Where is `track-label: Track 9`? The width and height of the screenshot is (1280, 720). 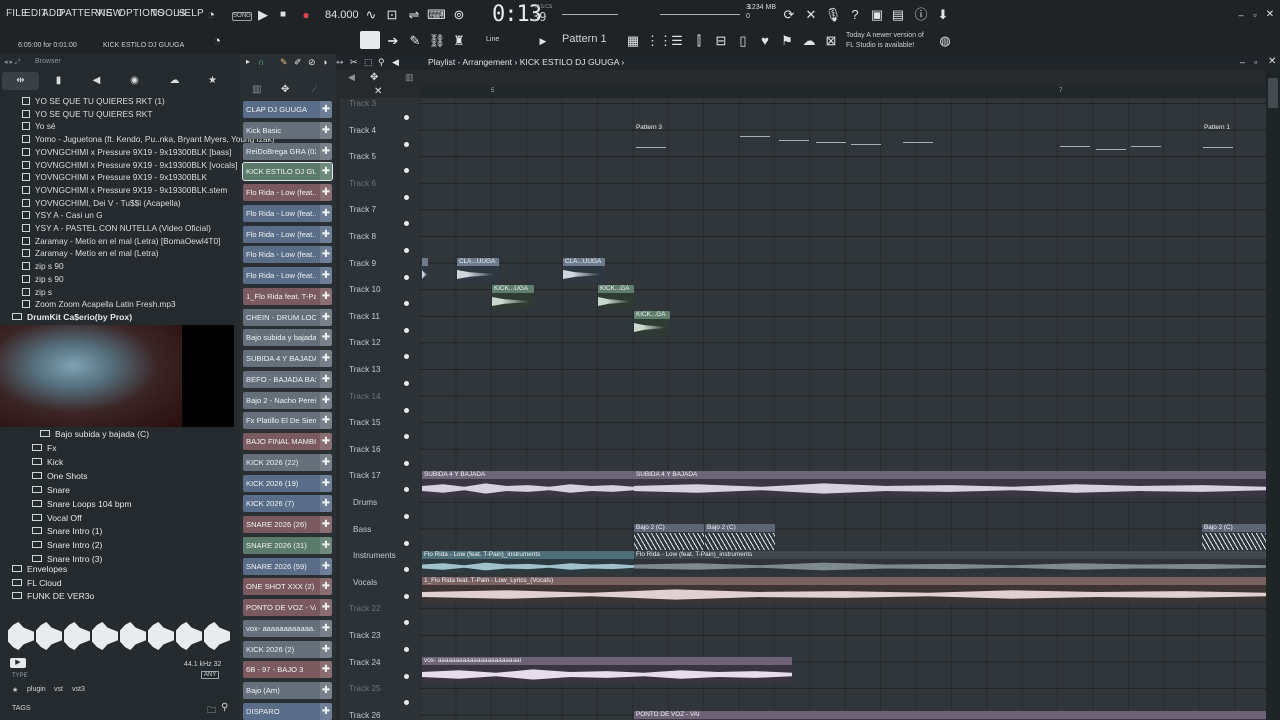 track-label: Track 9 is located at coordinates (362, 263).